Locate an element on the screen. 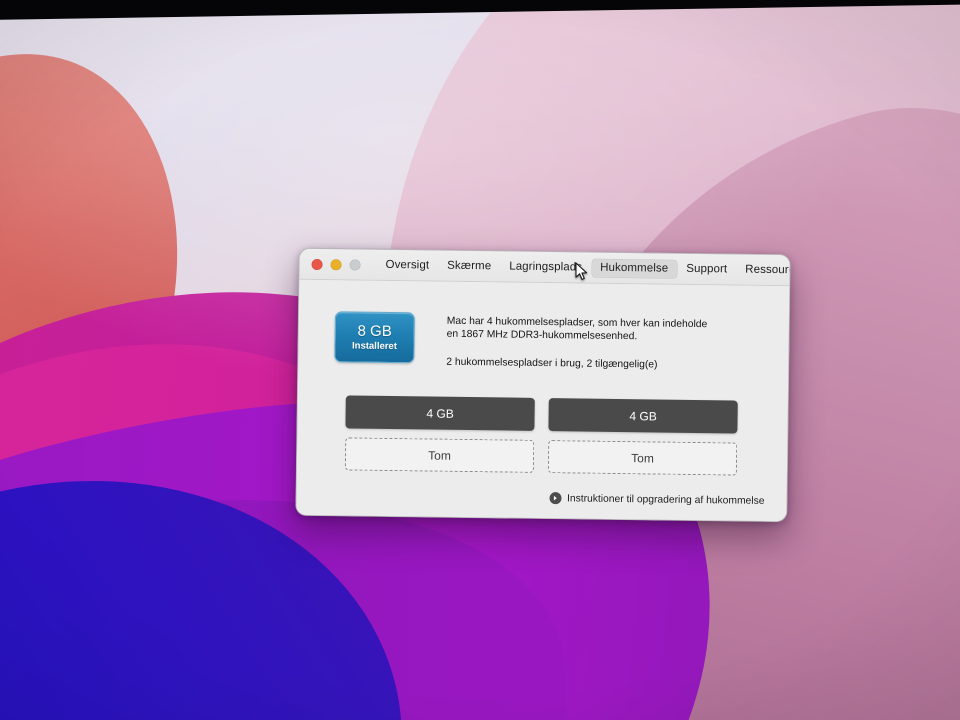 The image size is (960, 720). tab-skaerme: Skærme is located at coordinates (469, 266).